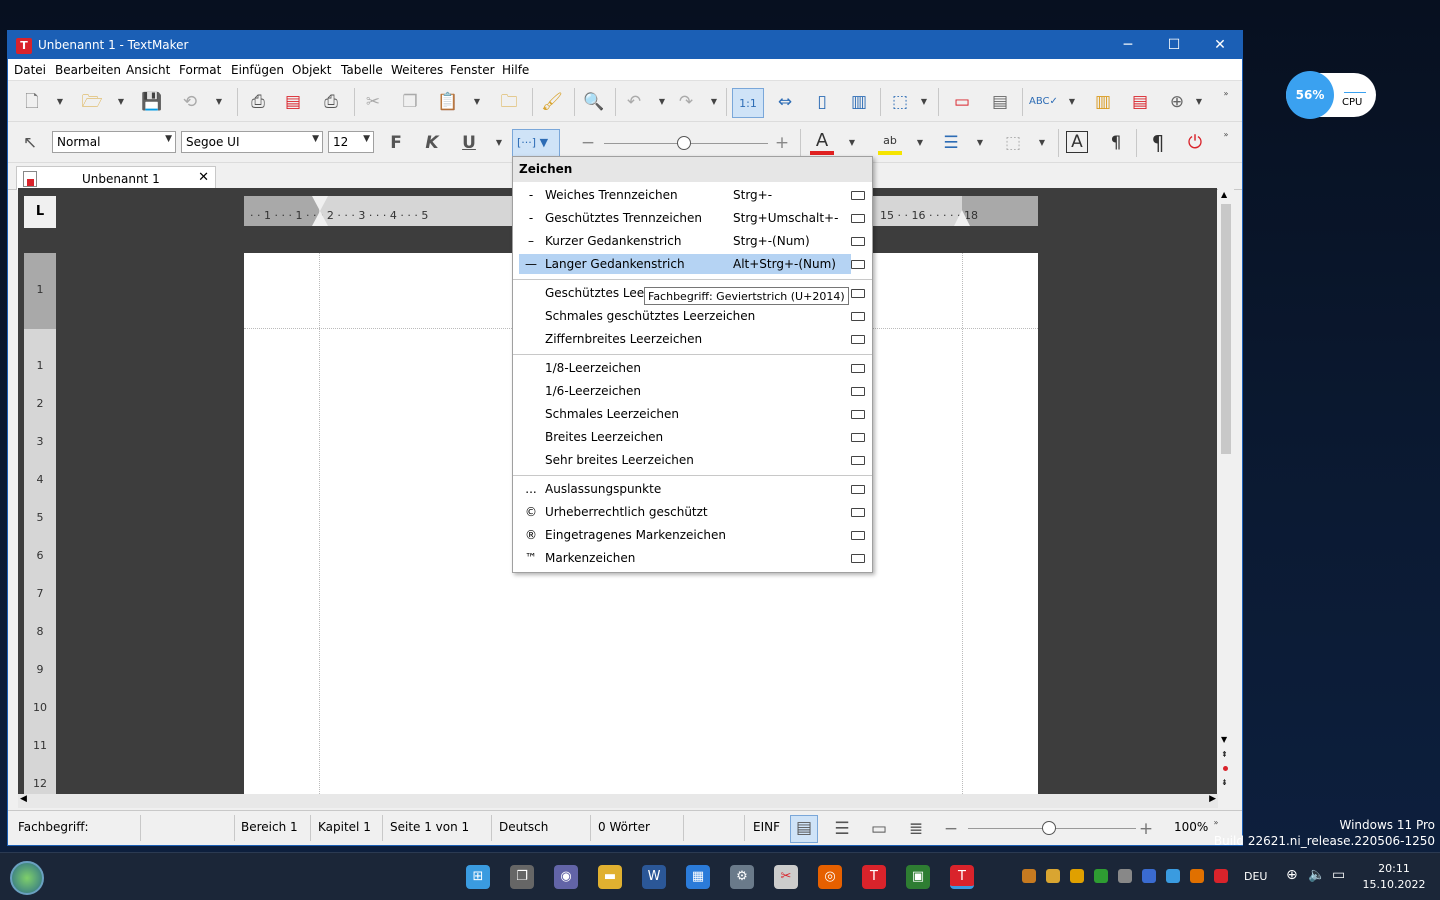 Image resolution: width=1440 pixels, height=900 pixels. Describe the element at coordinates (685, 195) in the screenshot. I see `menu-item: - Weiches Trennzeichen Strg+-` at that location.